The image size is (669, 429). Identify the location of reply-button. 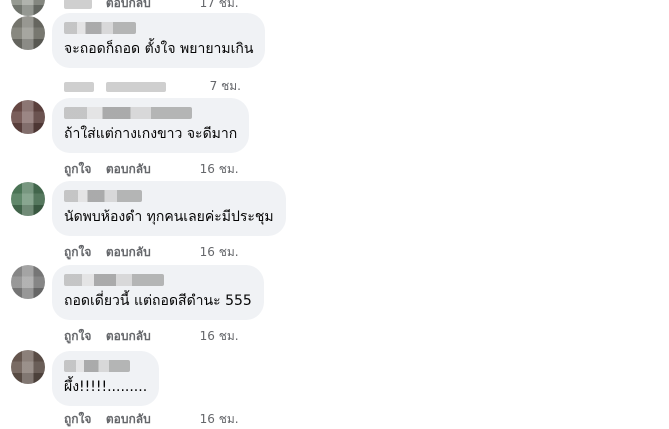
(155, 86).